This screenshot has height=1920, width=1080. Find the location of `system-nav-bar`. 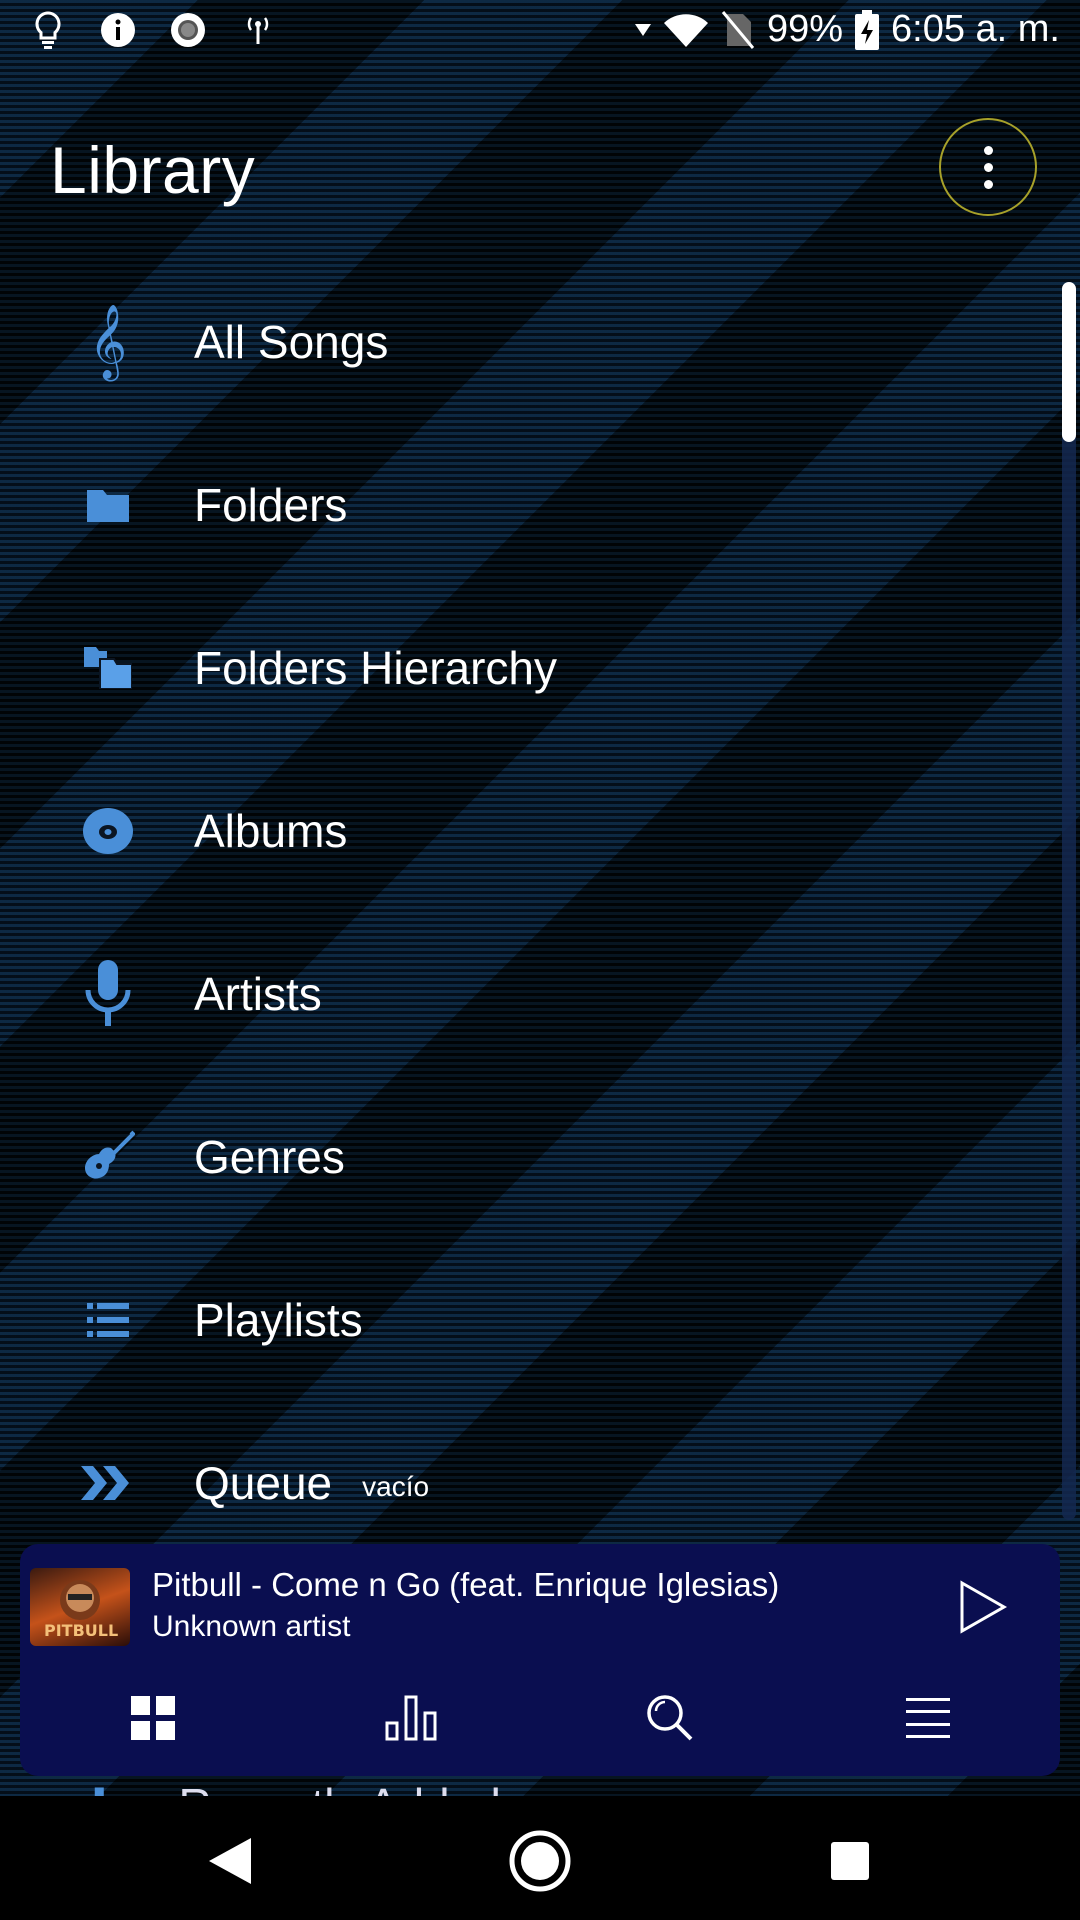

system-nav-bar is located at coordinates (540, 1858).